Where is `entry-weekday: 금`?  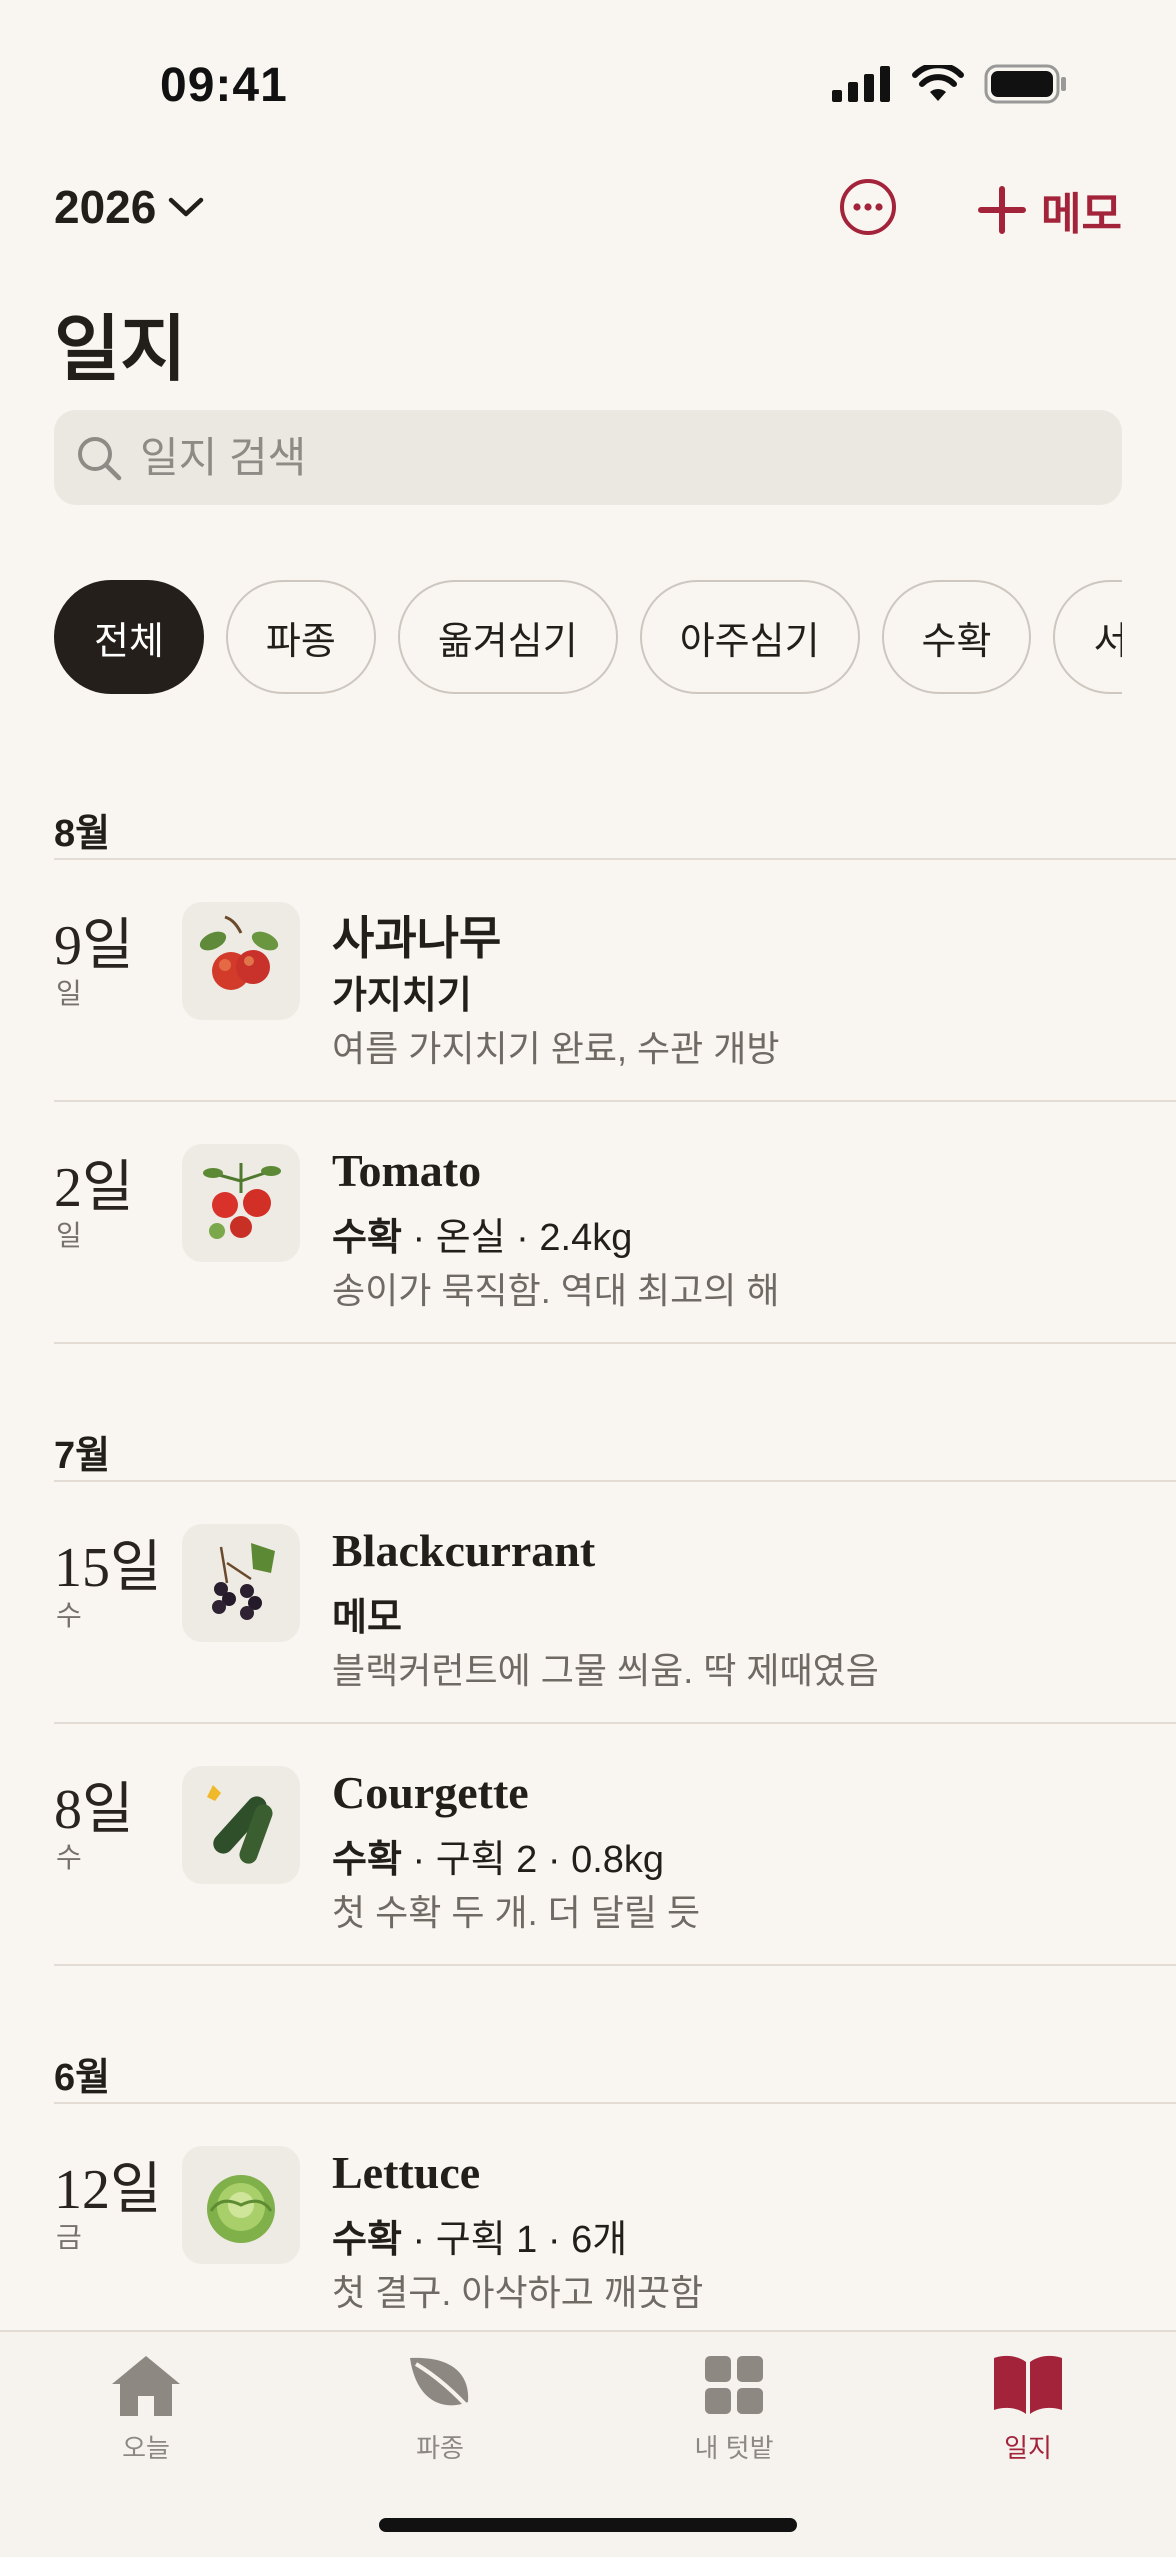
entry-weekday: 금 is located at coordinates (69, 2237).